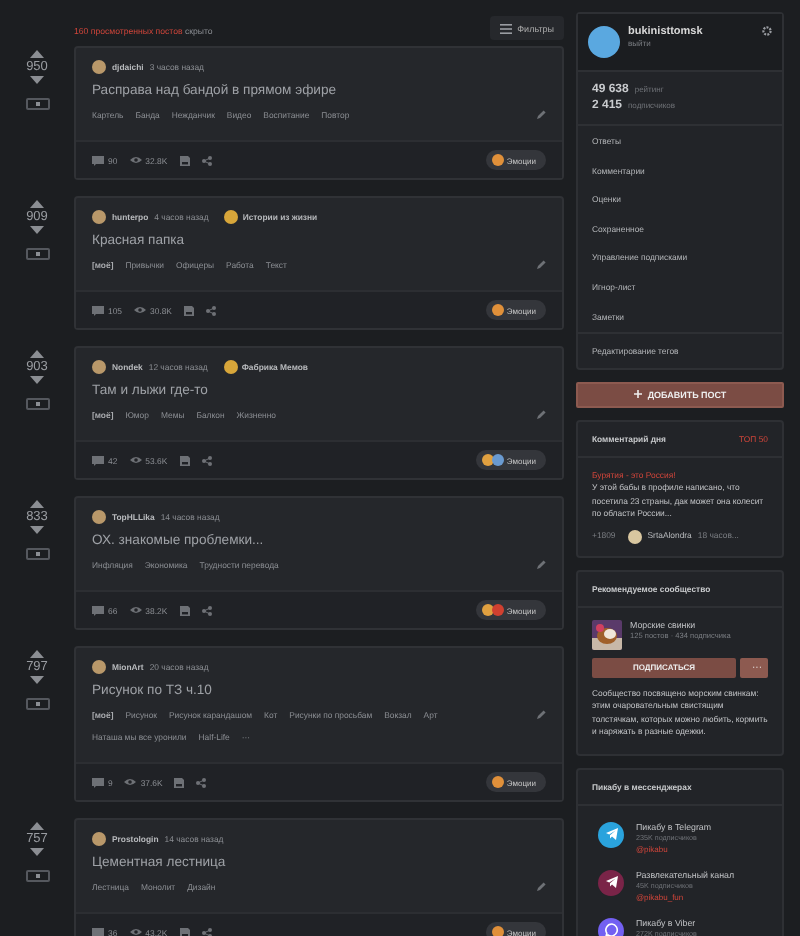 The image size is (800, 936). Describe the element at coordinates (767, 31) in the screenshot. I see `settings-icon` at that location.